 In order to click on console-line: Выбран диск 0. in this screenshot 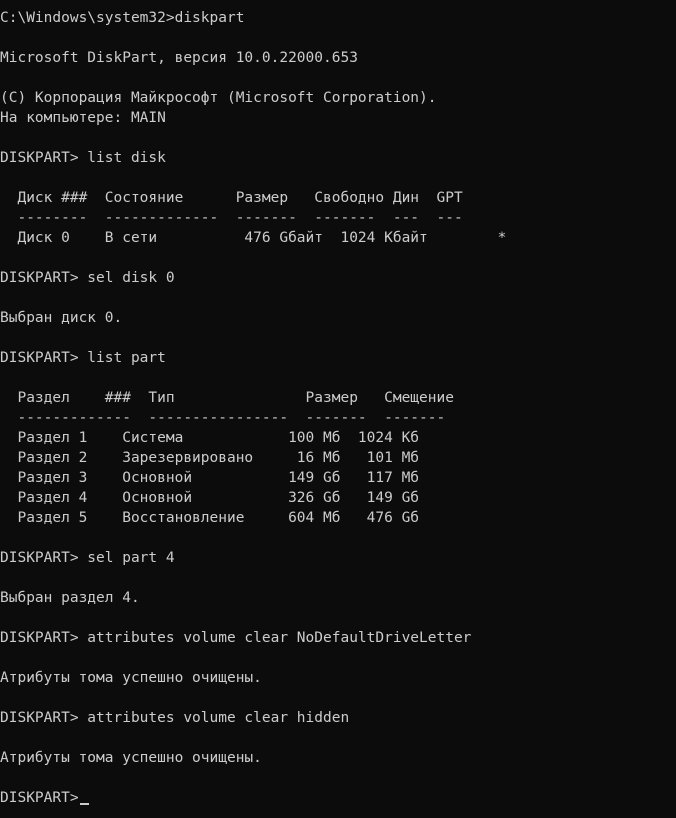, I will do `click(61, 318)`.